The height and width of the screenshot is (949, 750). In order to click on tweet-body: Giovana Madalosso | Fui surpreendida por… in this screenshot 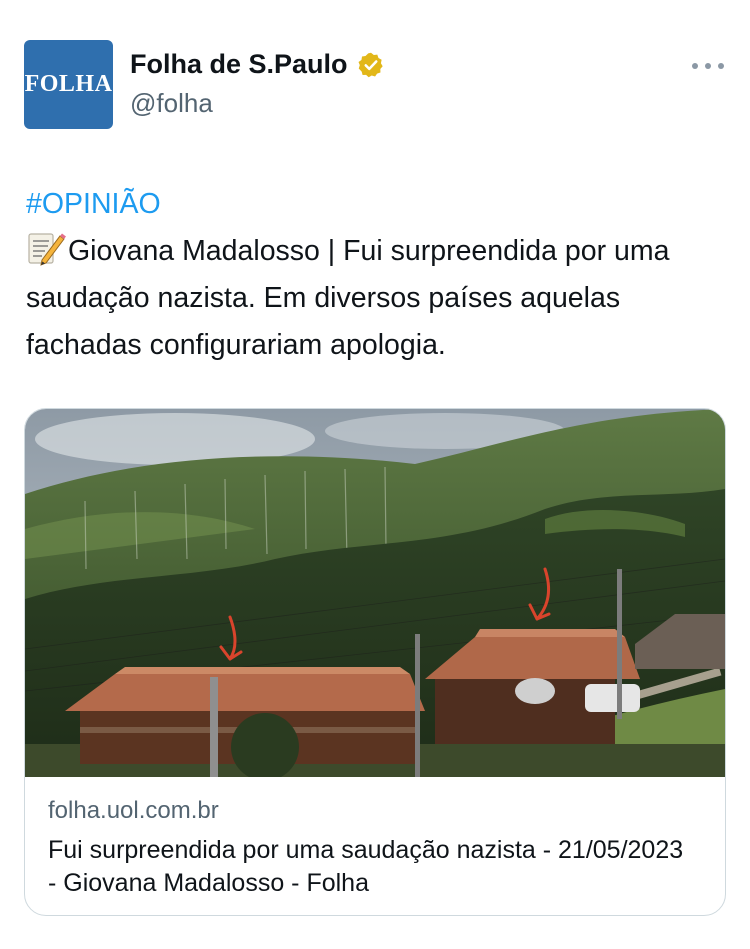, I will do `click(348, 298)`.